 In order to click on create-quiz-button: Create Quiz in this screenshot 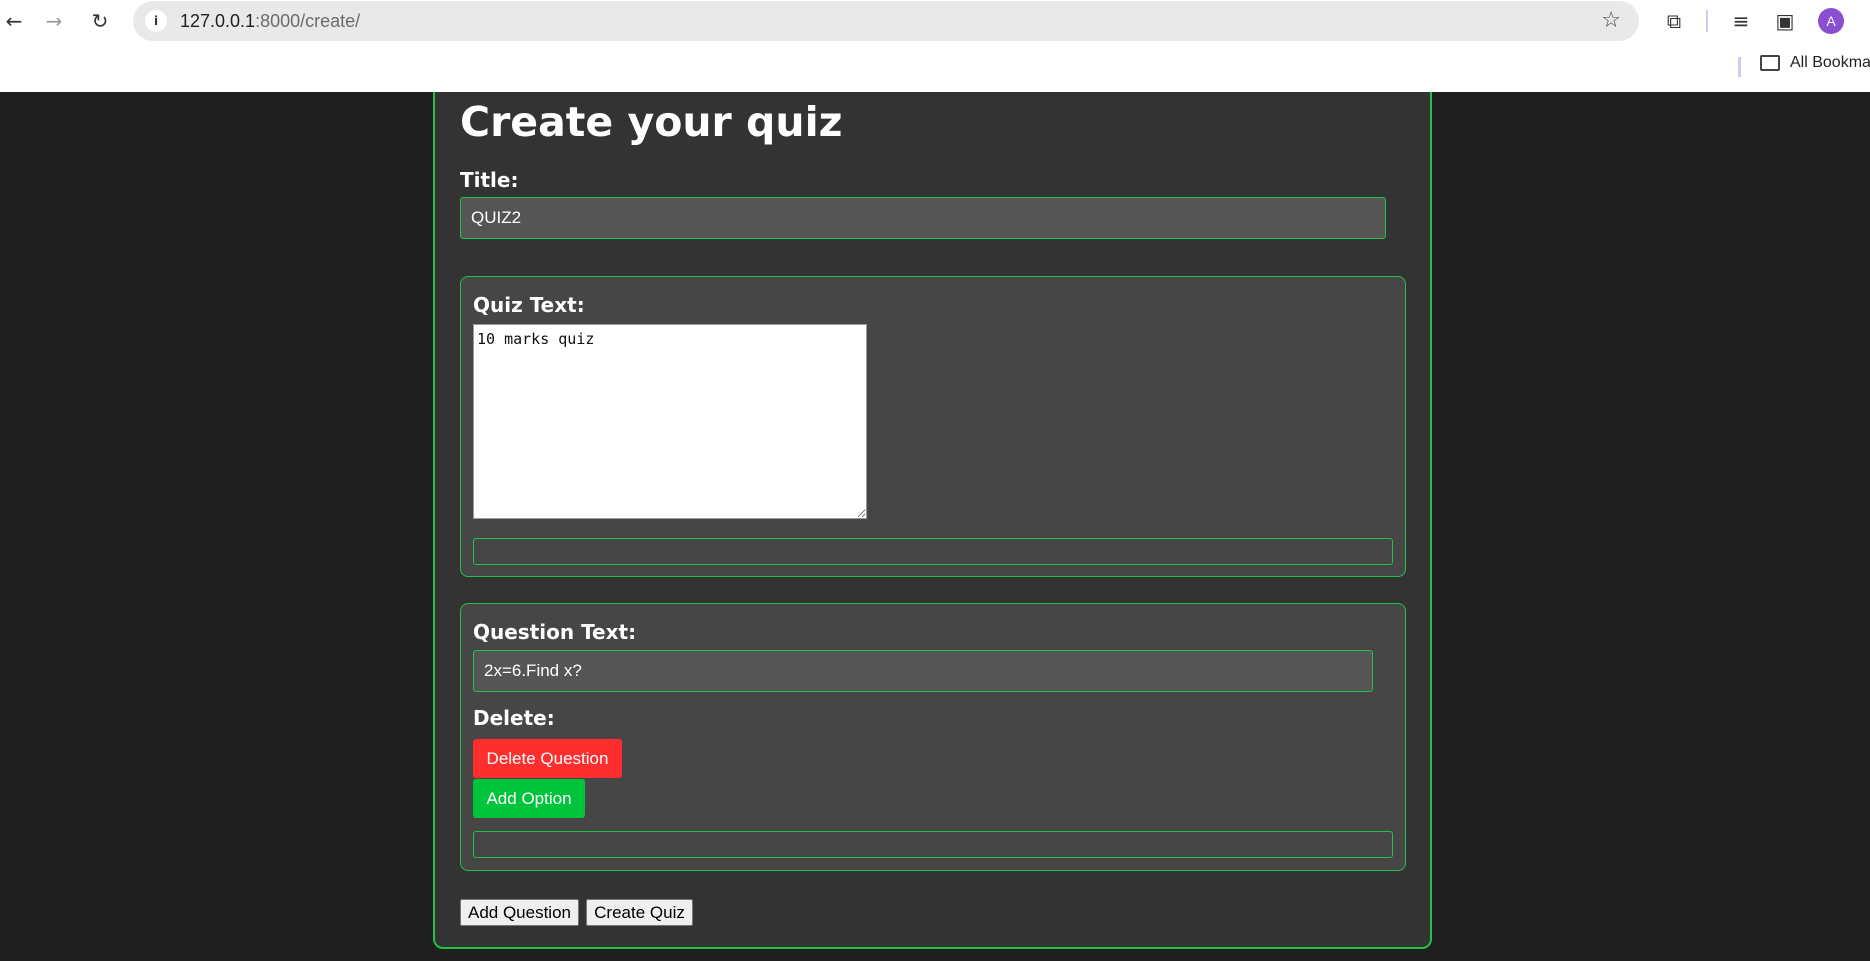, I will do `click(639, 912)`.